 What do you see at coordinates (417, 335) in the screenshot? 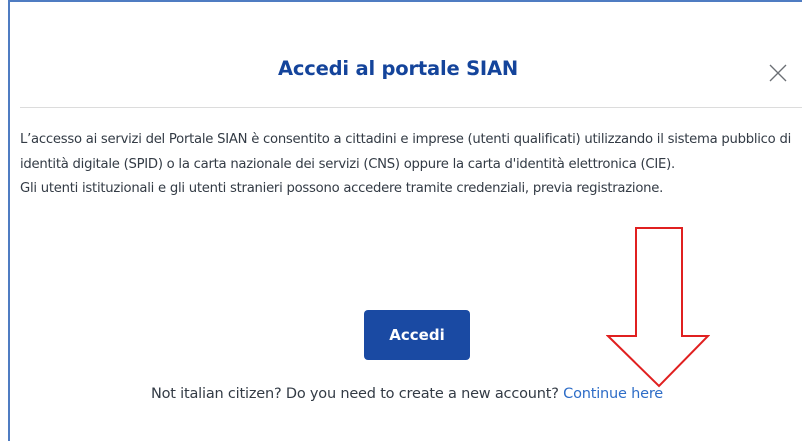
I see `login-button: Accedi` at bounding box center [417, 335].